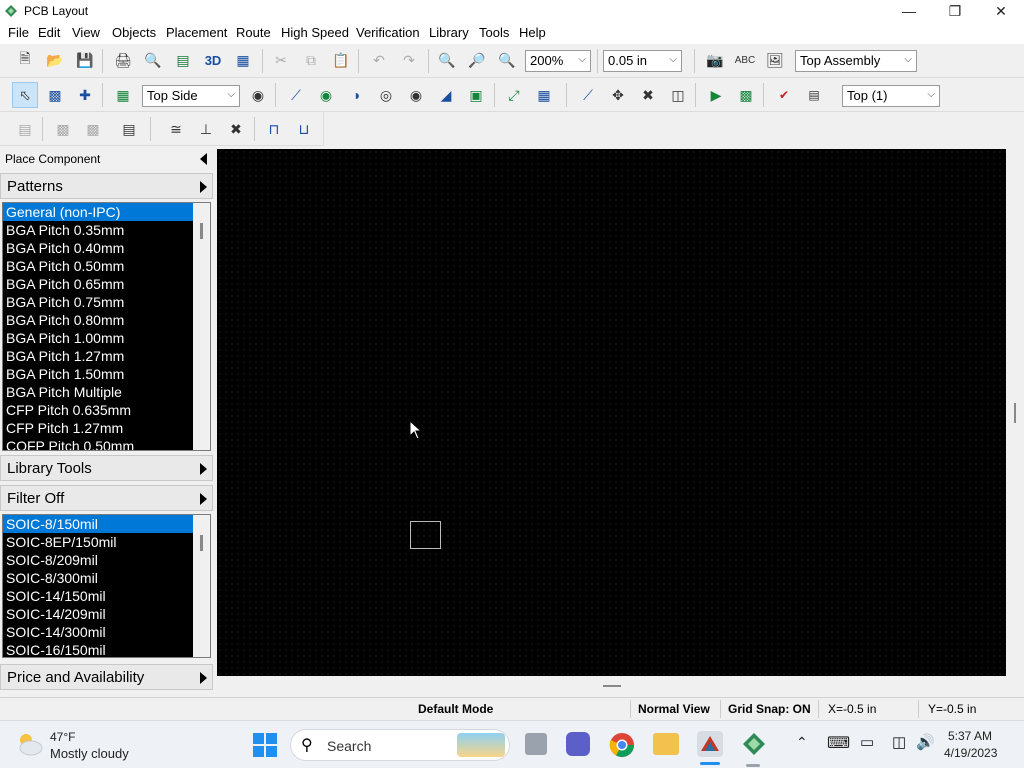 This screenshot has height=768, width=1024. What do you see at coordinates (925, 742) in the screenshot?
I see `volume-icon: 🔊` at bounding box center [925, 742].